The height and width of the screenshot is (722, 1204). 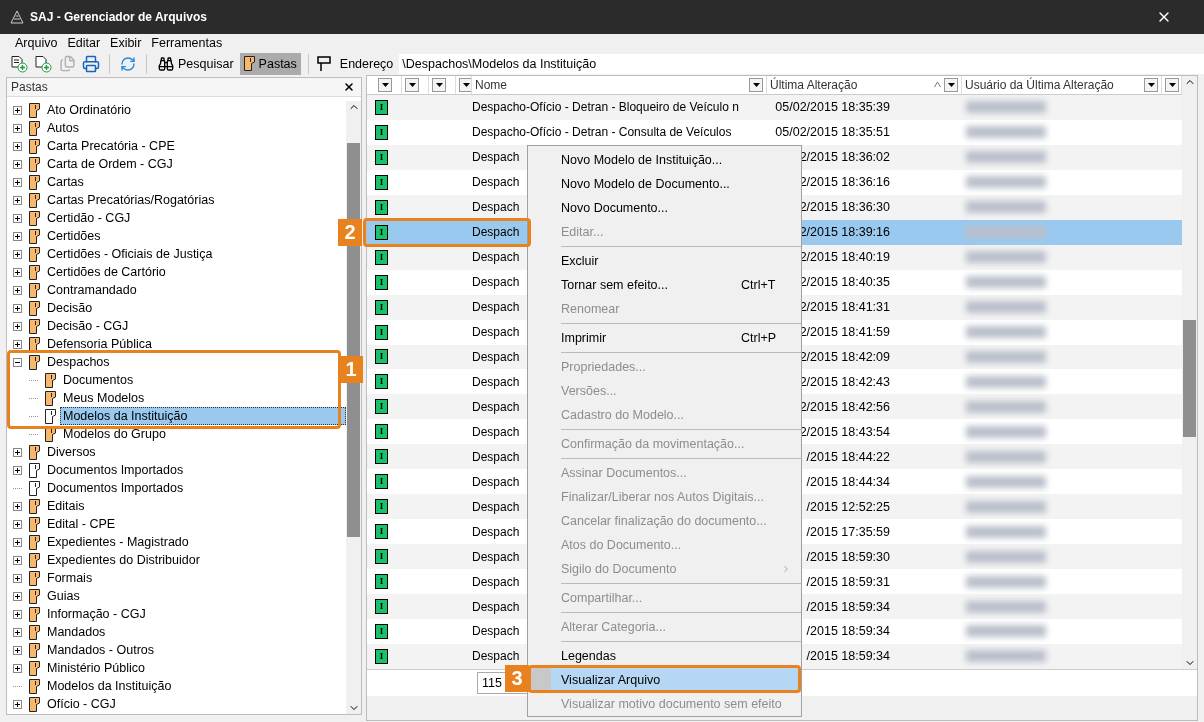 What do you see at coordinates (844, 157) in the screenshot?
I see `modified-date: 2/2015 18:36:02` at bounding box center [844, 157].